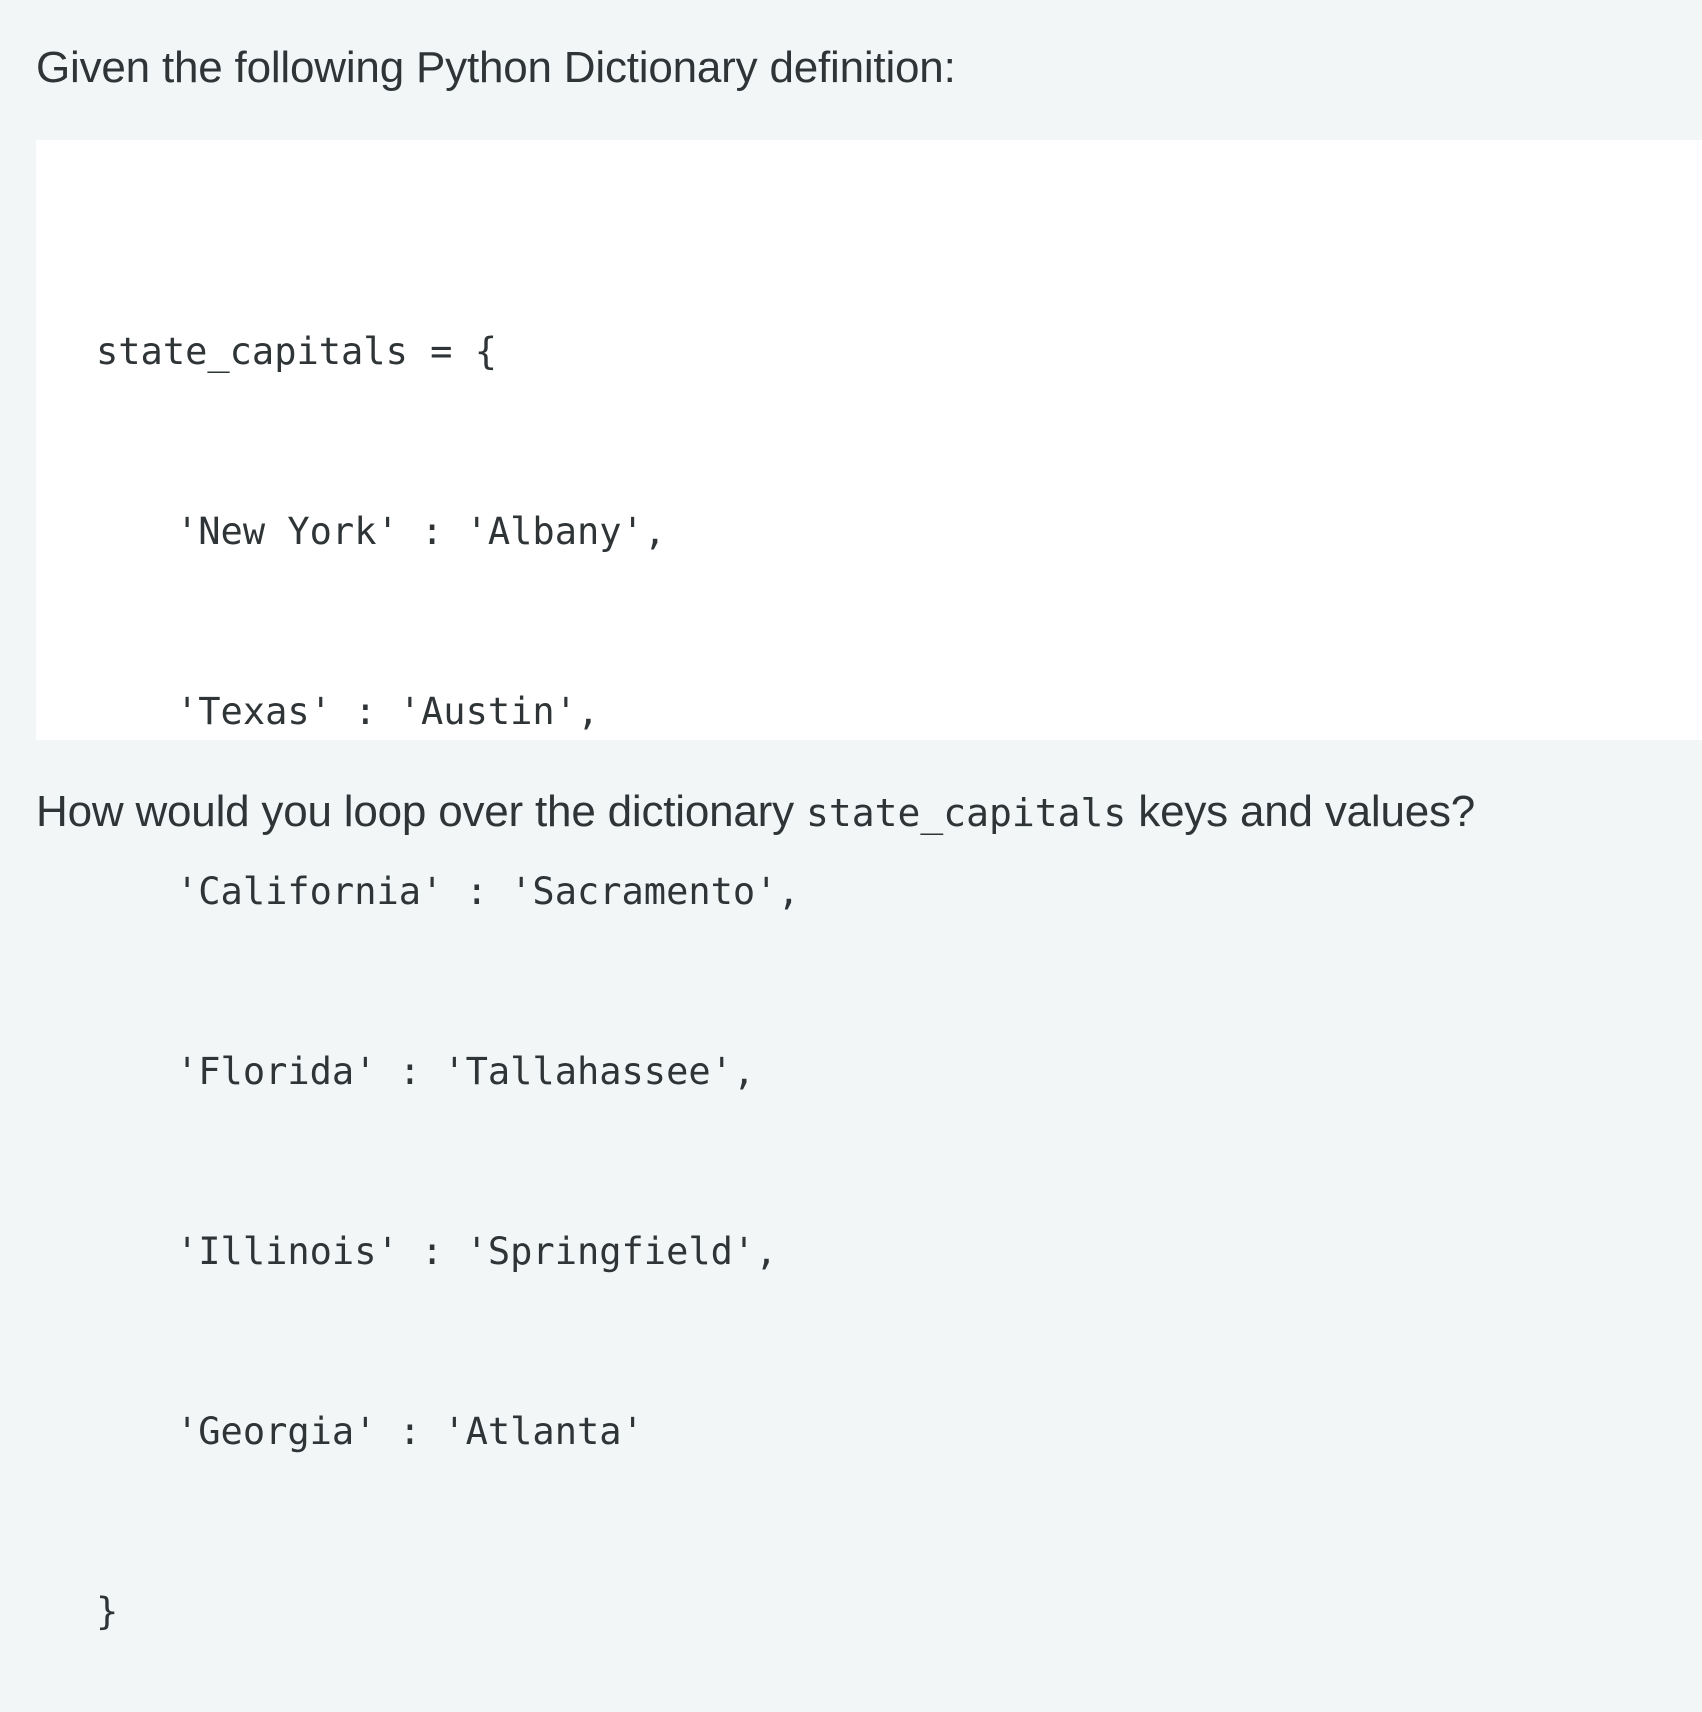 The image size is (1702, 1712). Describe the element at coordinates (107, 1611) in the screenshot. I see `code-line-8: }` at that location.